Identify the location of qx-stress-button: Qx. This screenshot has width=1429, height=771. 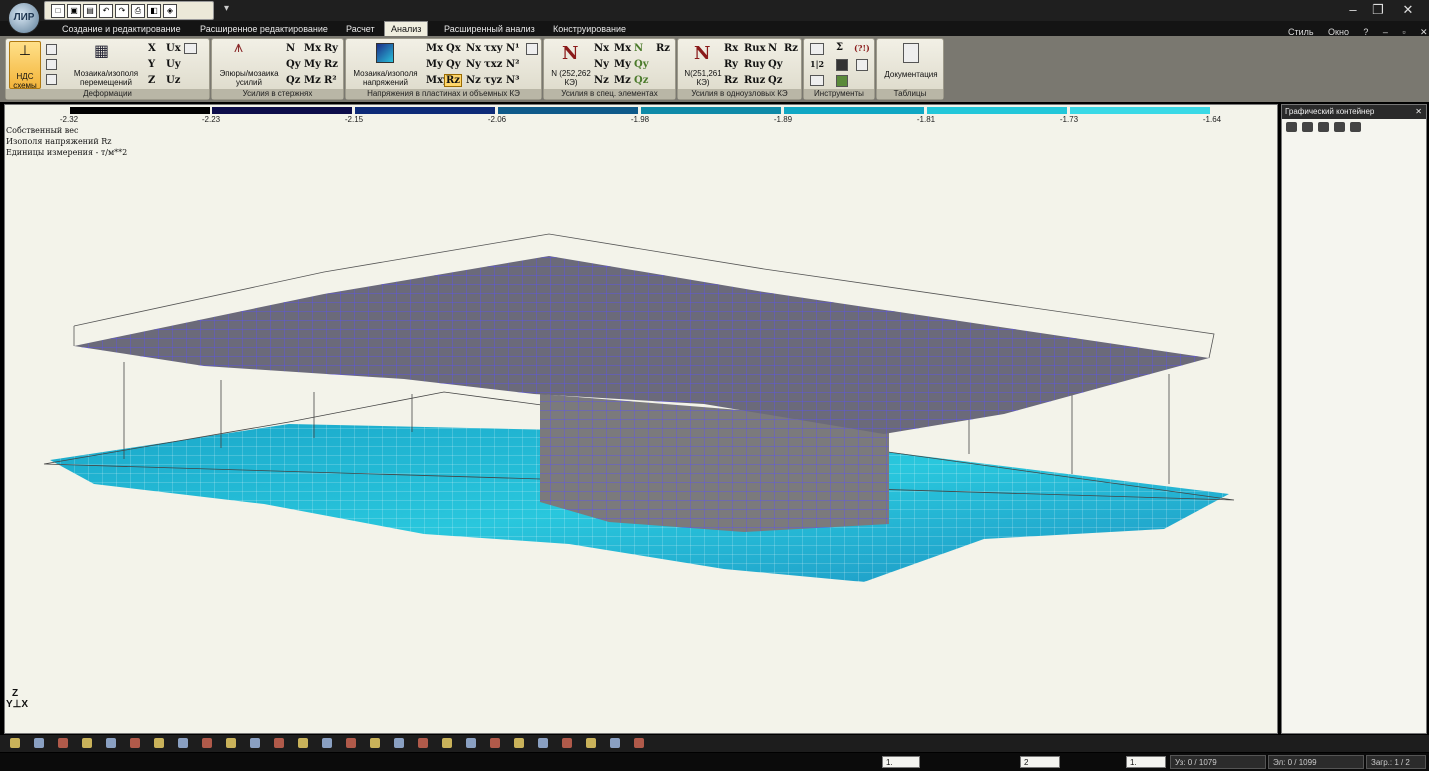
(453, 48).